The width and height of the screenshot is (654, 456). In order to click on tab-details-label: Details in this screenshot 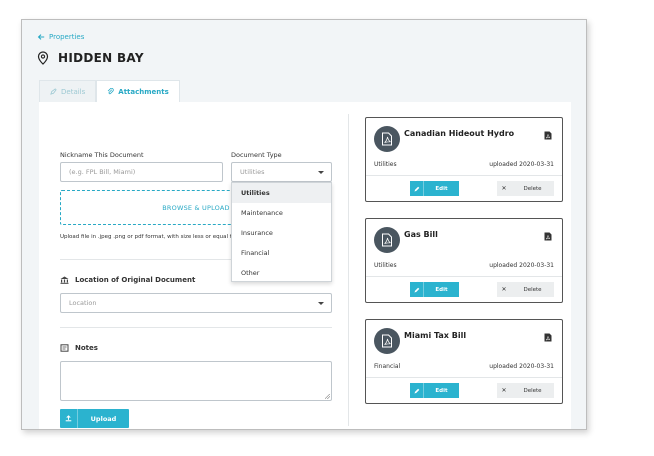, I will do `click(73, 91)`.